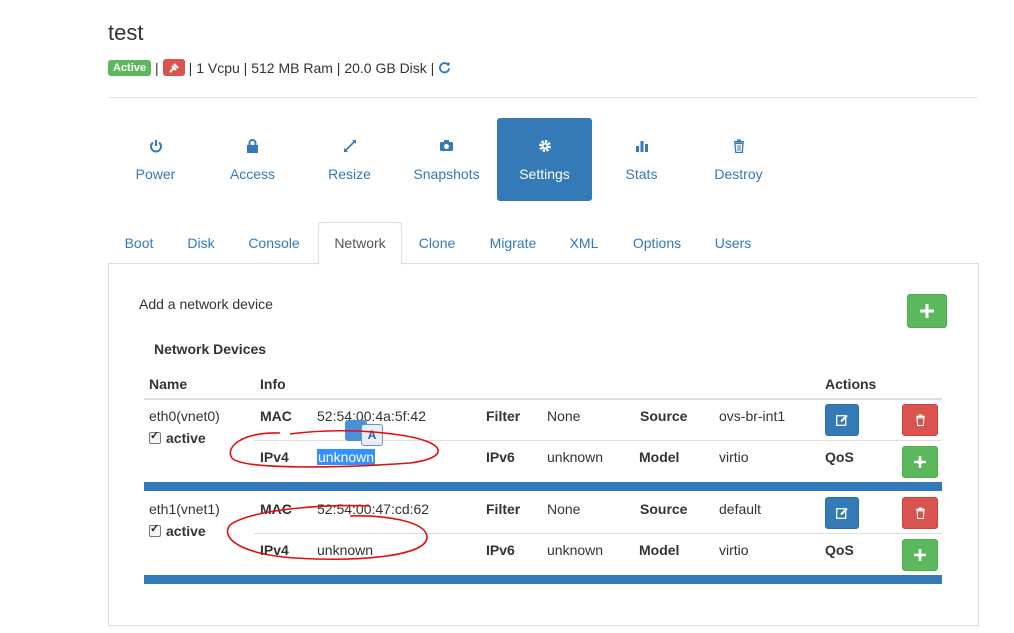 Image resolution: width=1014 pixels, height=633 pixels. I want to click on lock-icon, so click(252, 146).